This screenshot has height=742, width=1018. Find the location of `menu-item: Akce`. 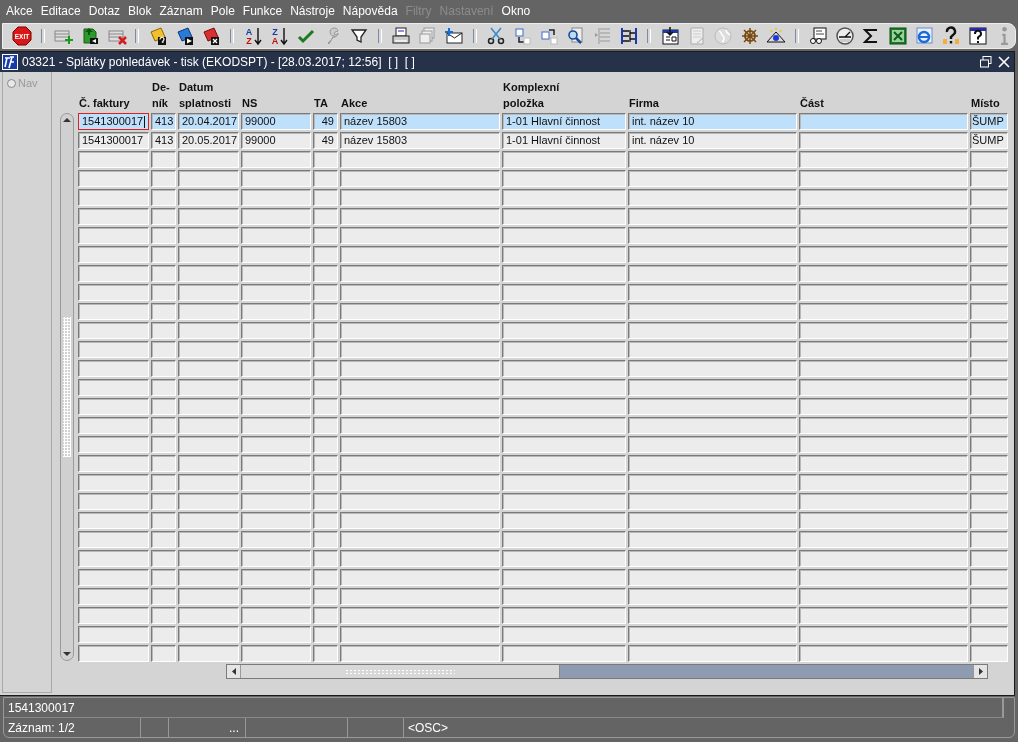

menu-item: Akce is located at coordinates (19, 11).